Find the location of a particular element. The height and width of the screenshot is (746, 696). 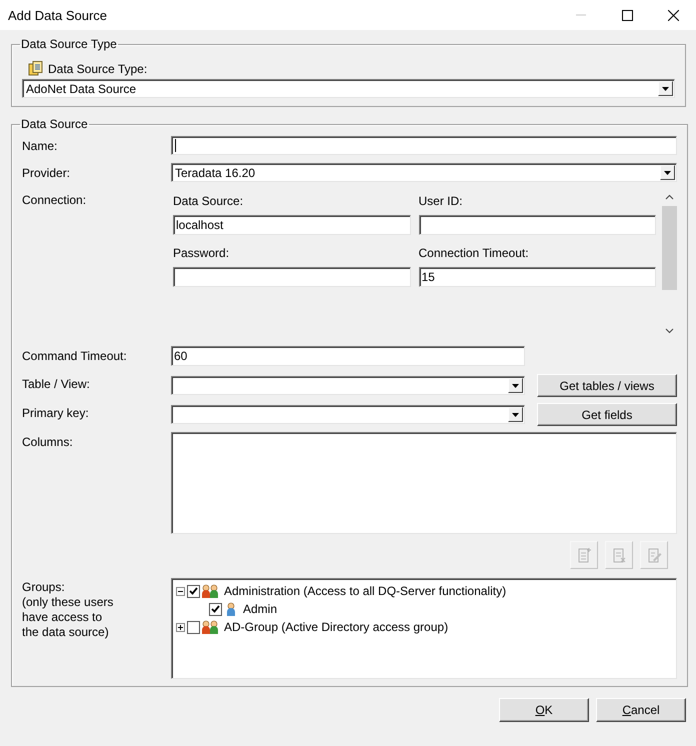

maximize-icon is located at coordinates (627, 15).